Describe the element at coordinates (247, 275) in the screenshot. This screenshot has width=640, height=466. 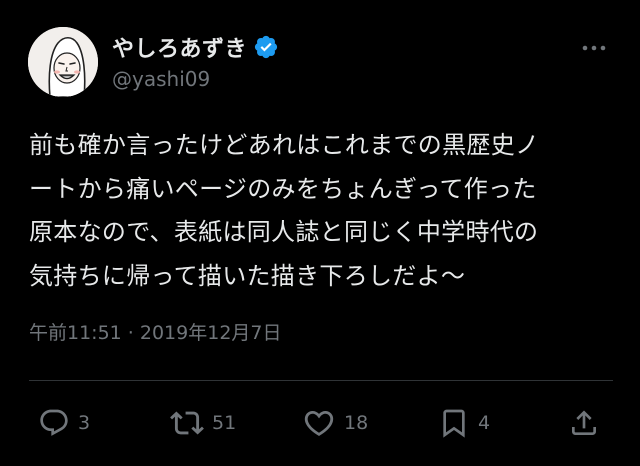
I see `tweet-text-line: 気持ちに帰って描いた描き下ろしだよ〜` at that location.